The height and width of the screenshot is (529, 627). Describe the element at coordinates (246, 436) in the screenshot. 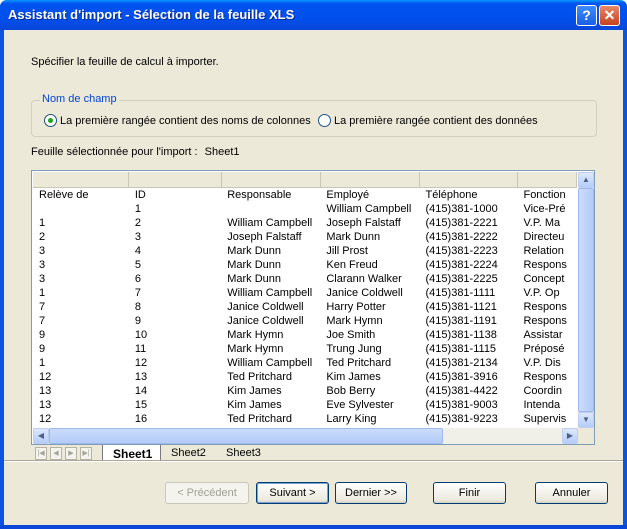

I see `horizontal-scroll-thumb` at that location.